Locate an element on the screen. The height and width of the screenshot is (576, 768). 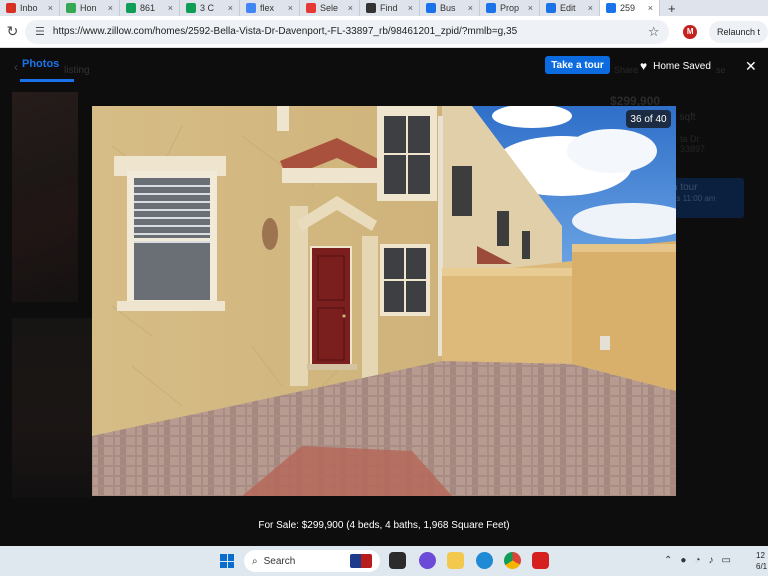
tab-label: flex is located at coordinates (267, 8).